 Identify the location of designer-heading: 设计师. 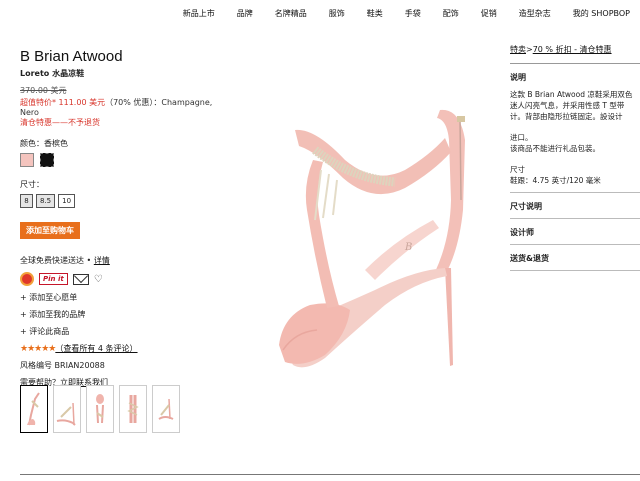
(575, 231).